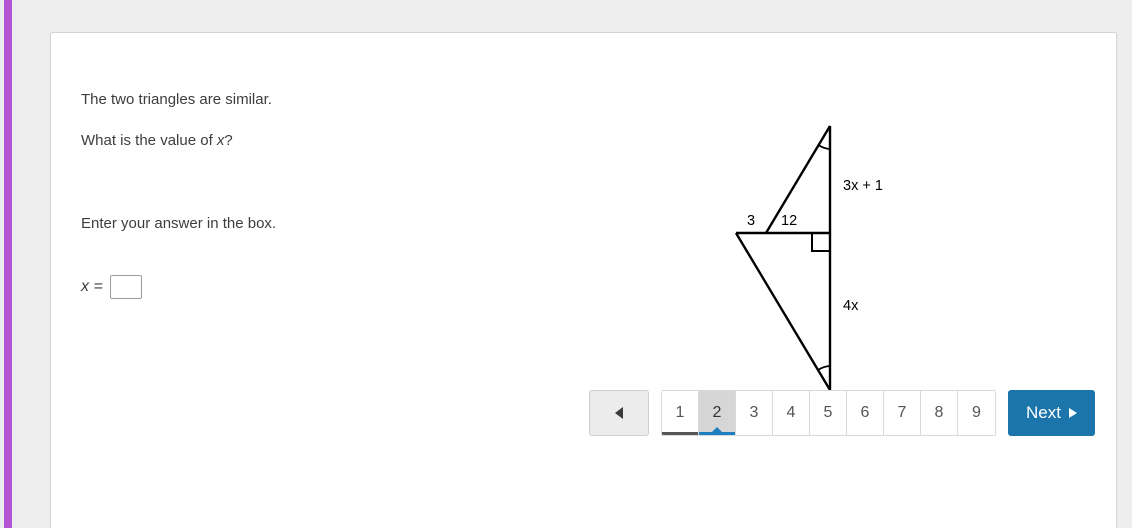 The width and height of the screenshot is (1132, 528). Describe the element at coordinates (1043, 412) in the screenshot. I see `next-button-label: Next` at that location.